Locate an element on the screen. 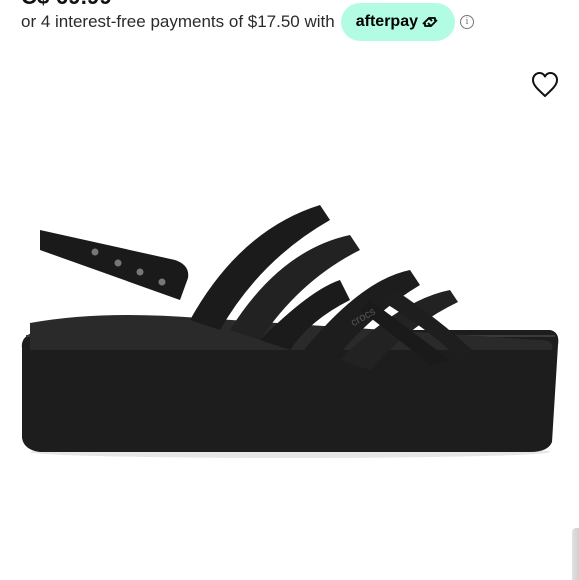 The height and width of the screenshot is (580, 579). favorite-button is located at coordinates (545, 85).